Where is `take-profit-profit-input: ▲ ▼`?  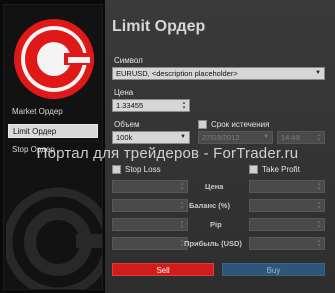 take-profit-profit-input: ▲ ▼ is located at coordinates (287, 243).